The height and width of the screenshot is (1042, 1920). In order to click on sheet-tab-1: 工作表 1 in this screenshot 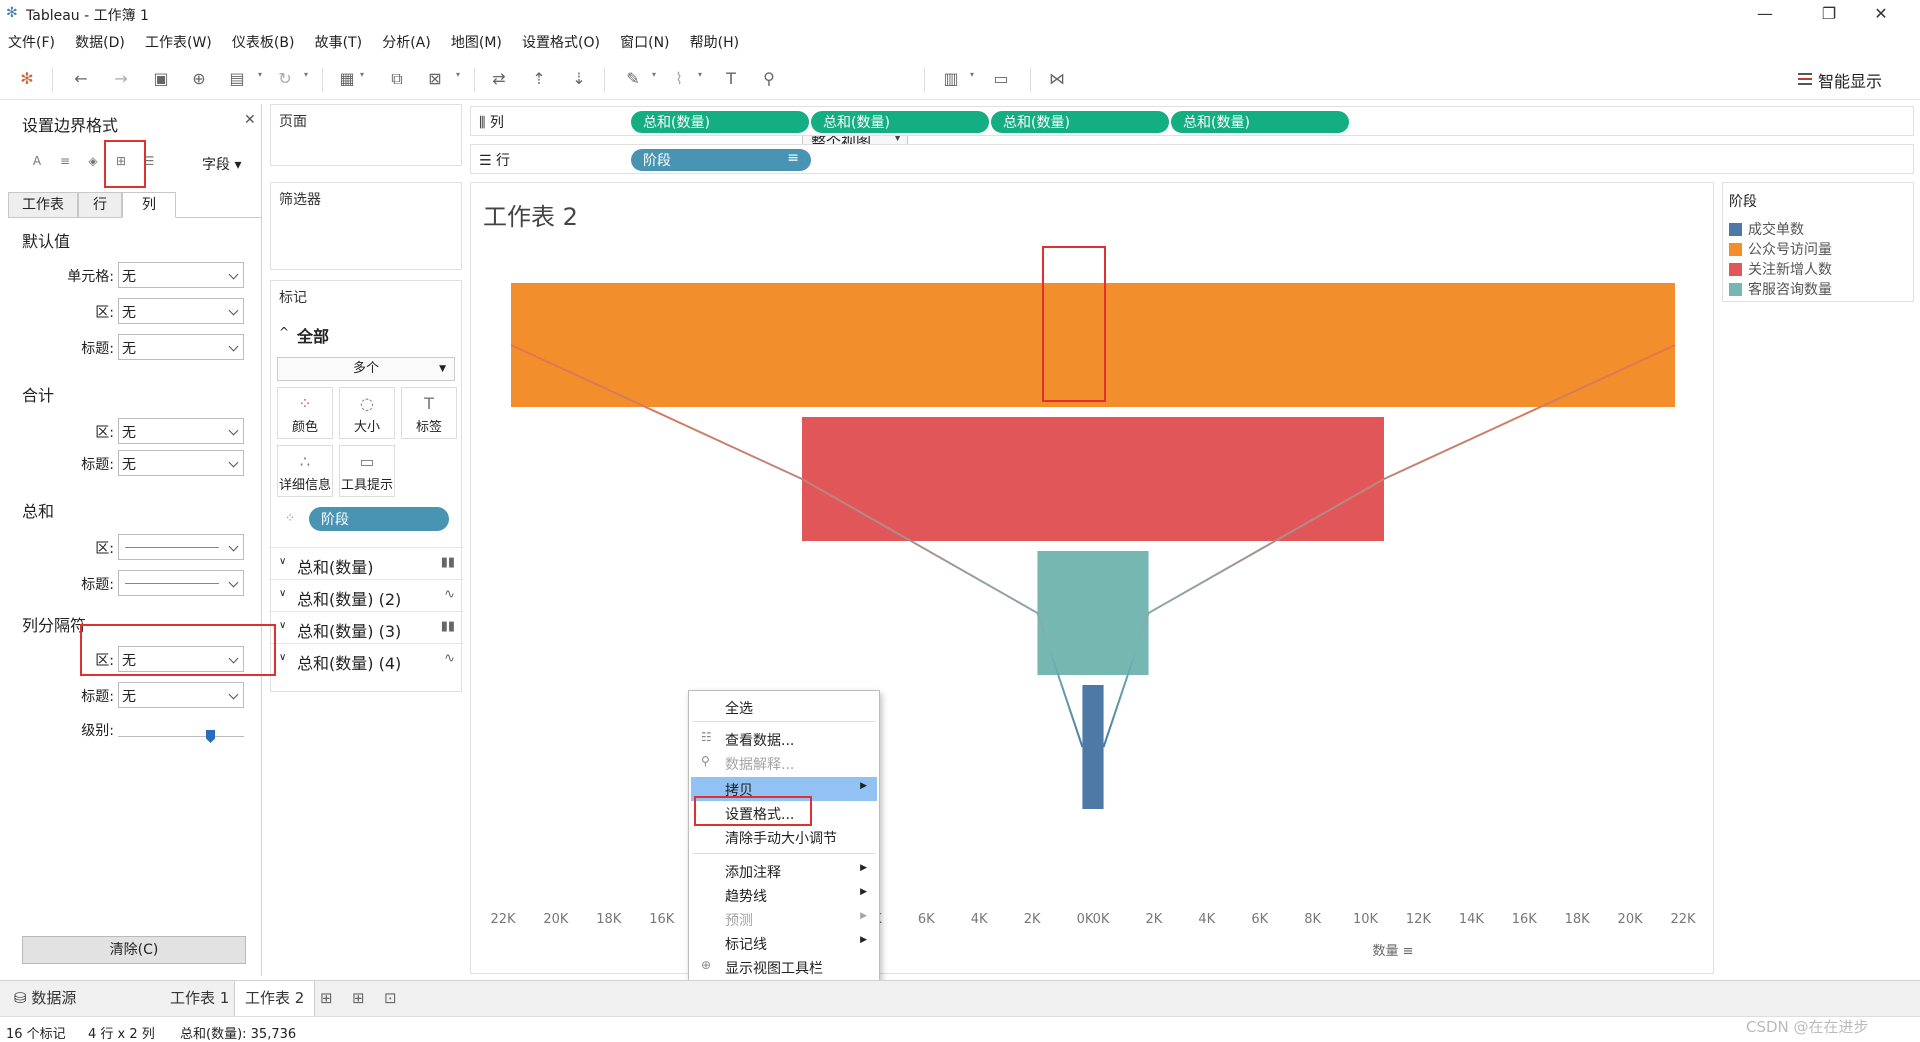, I will do `click(199, 999)`.